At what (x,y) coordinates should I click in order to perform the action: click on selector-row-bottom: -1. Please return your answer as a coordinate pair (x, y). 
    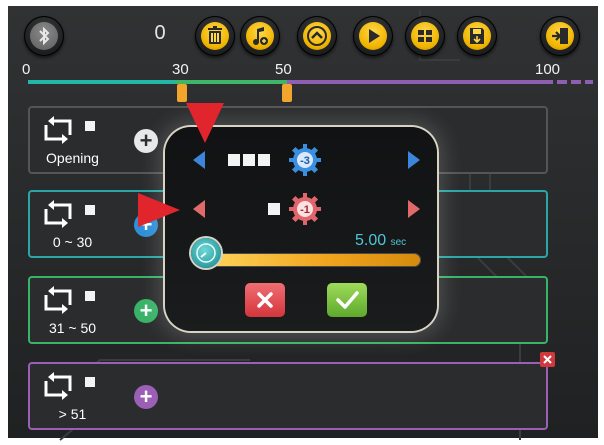
    Looking at the image, I should click on (301, 209).